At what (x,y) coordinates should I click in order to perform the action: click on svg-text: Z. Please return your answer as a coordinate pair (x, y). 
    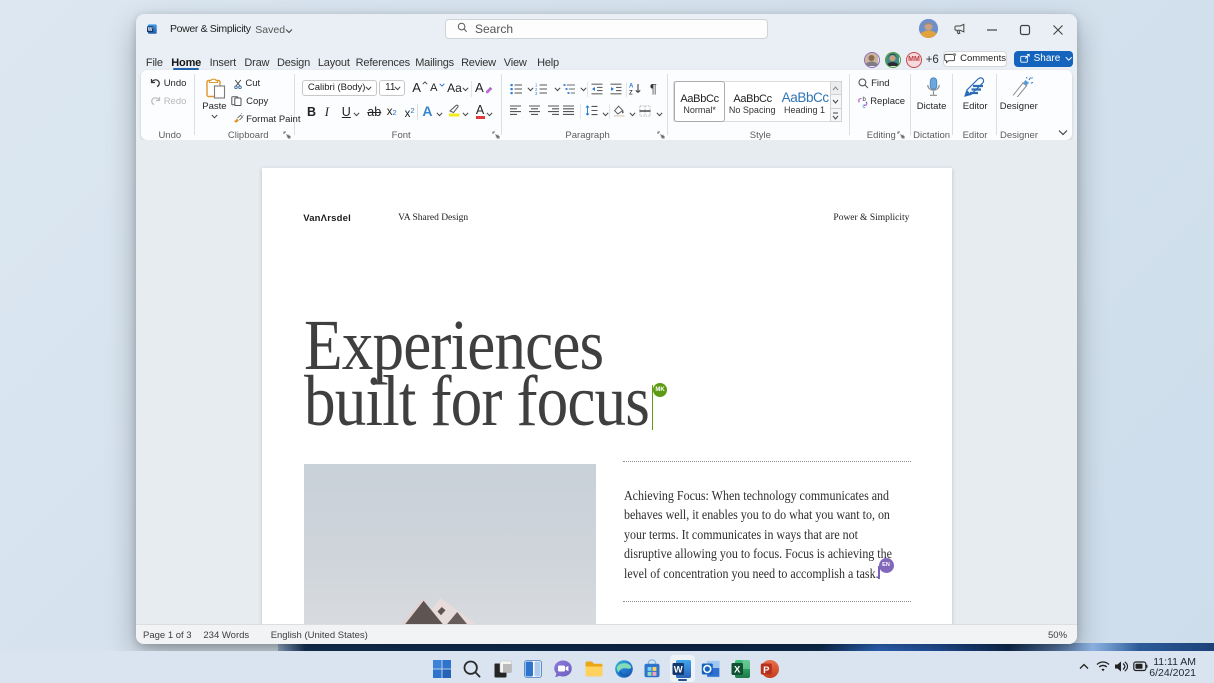
    Looking at the image, I should click on (631, 93).